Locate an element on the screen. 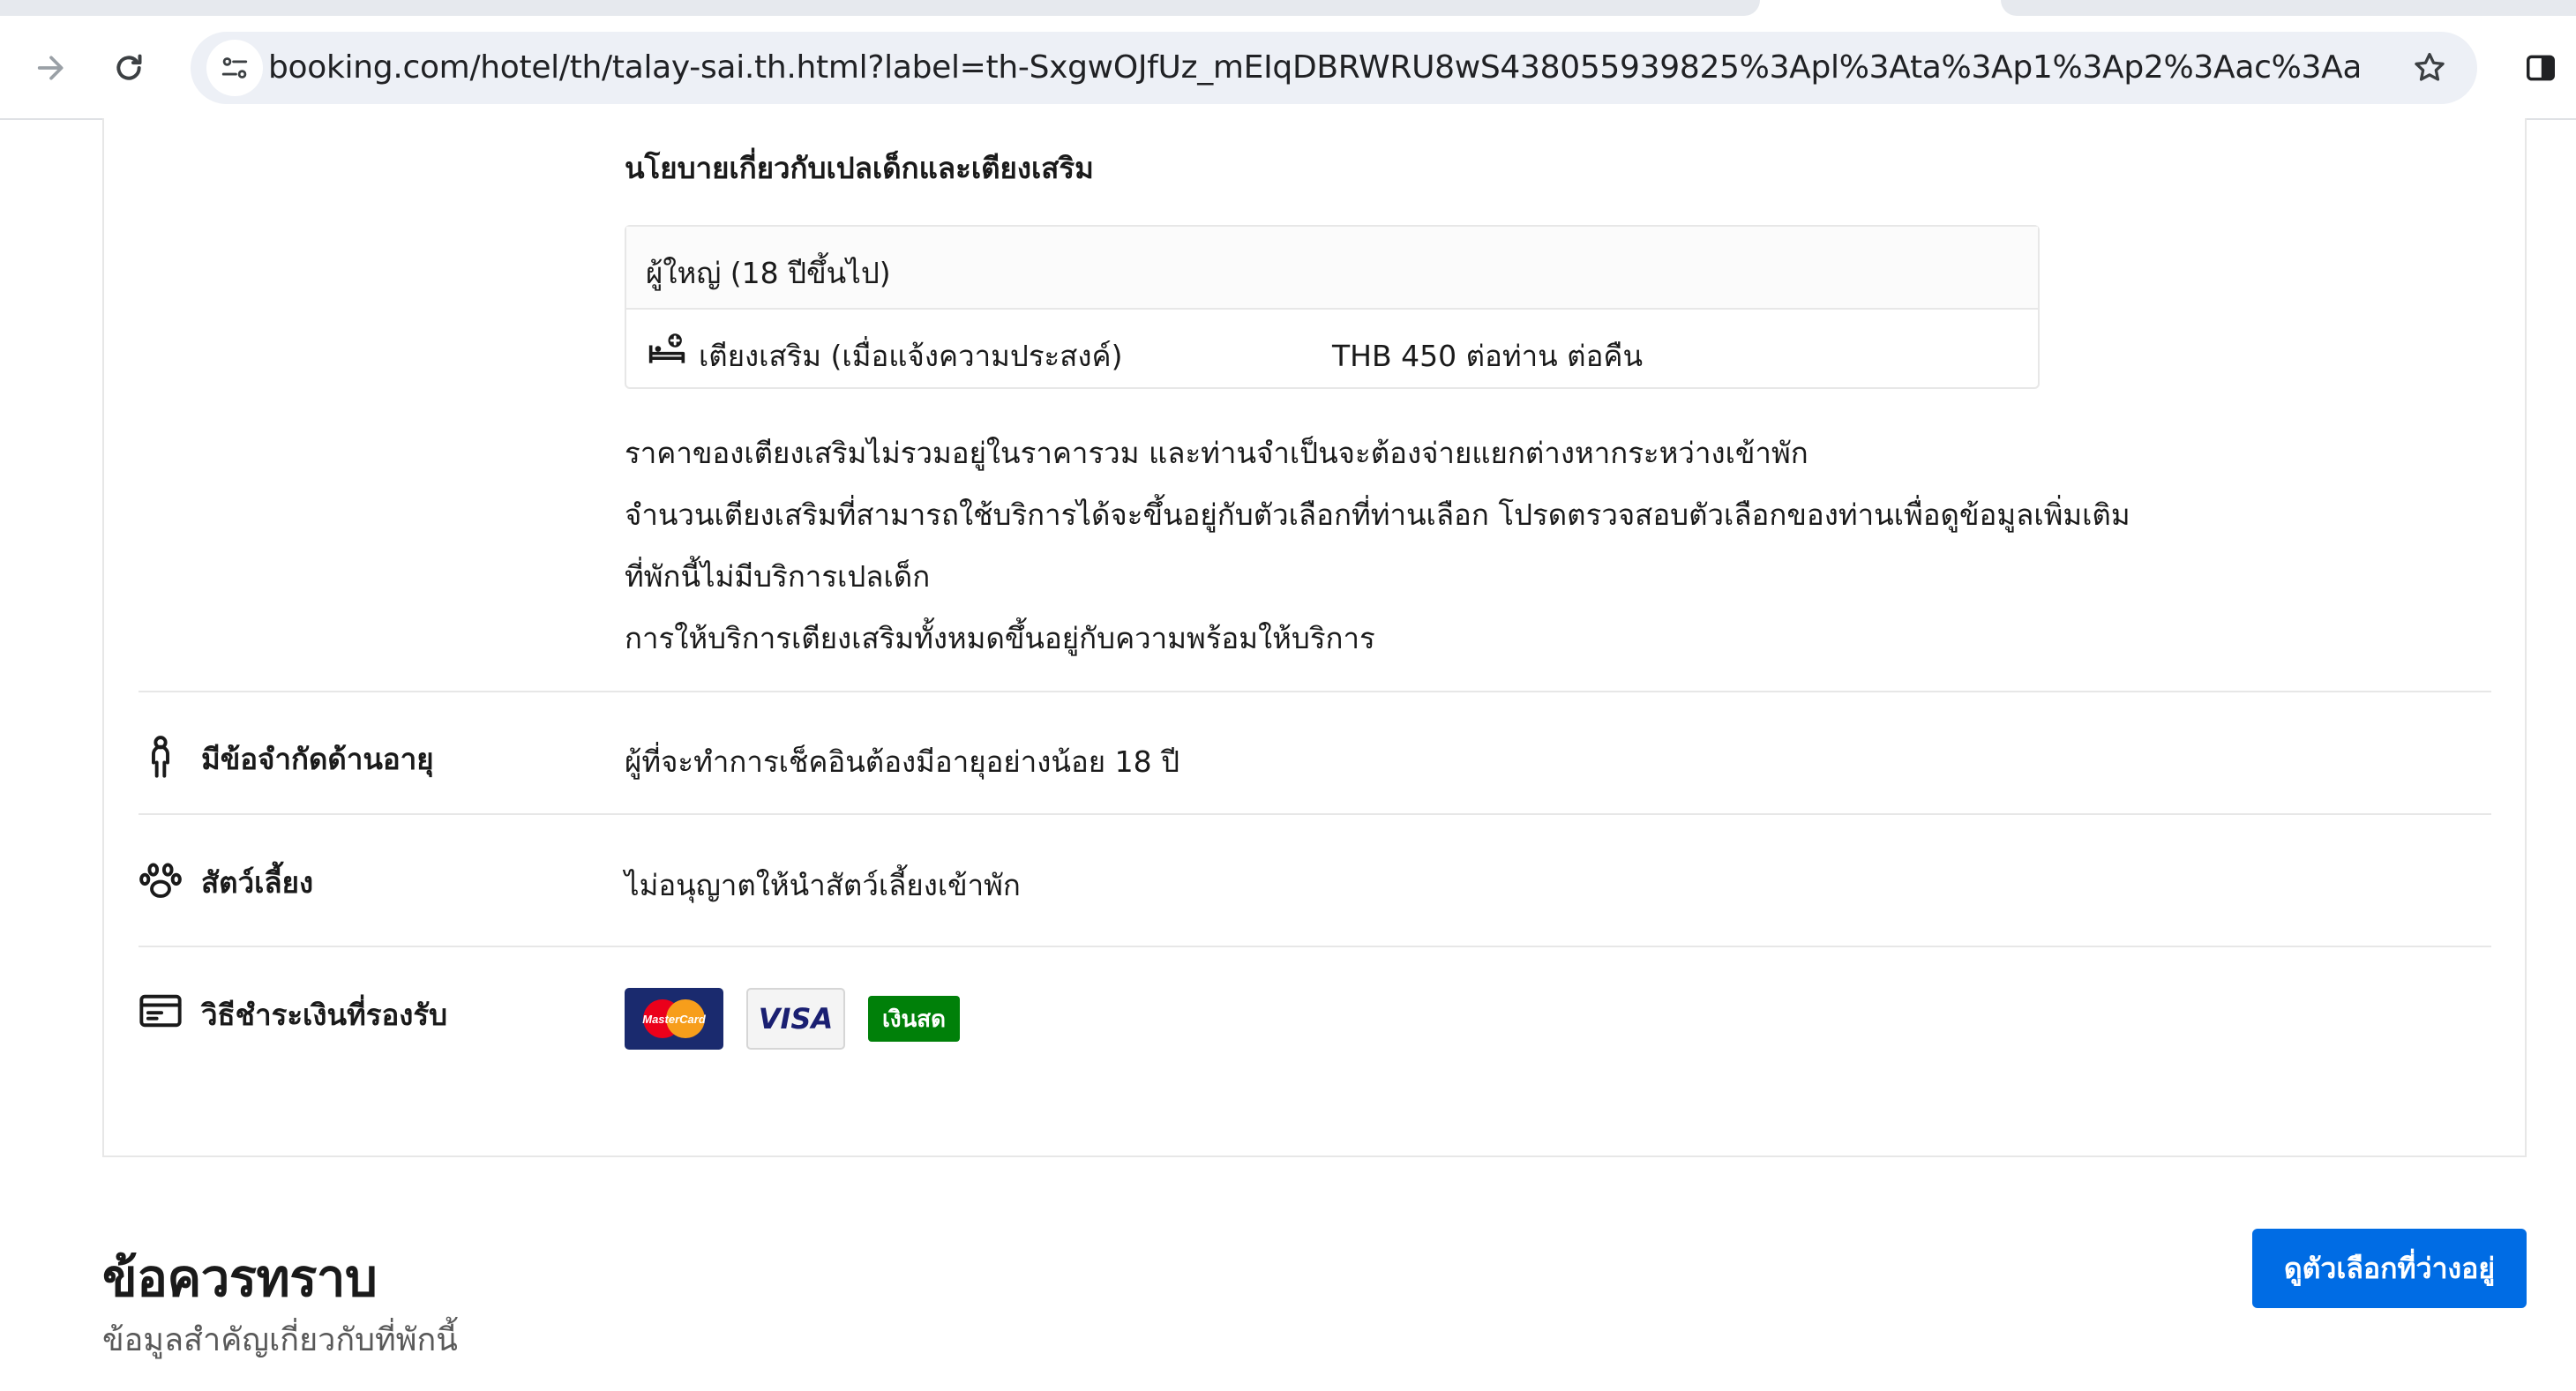 Image resolution: width=2576 pixels, height=1391 pixels. fine-print-title: ข้อควรทราบ is located at coordinates (240, 1278).